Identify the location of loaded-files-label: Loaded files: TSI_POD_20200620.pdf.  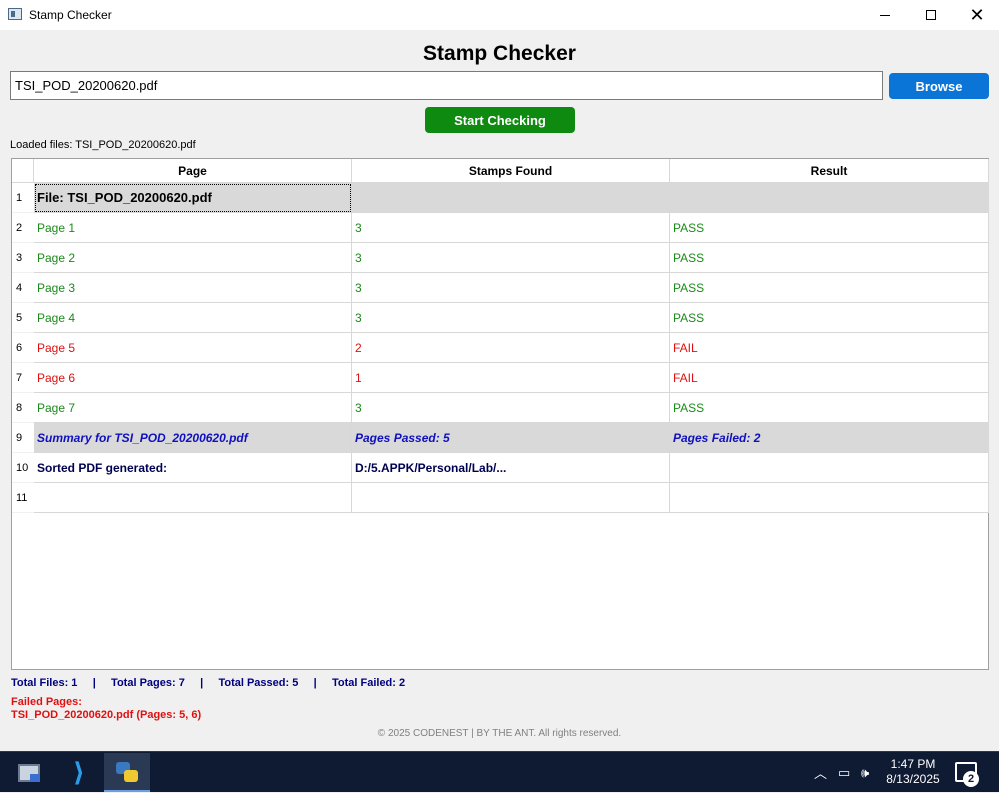
(103, 145).